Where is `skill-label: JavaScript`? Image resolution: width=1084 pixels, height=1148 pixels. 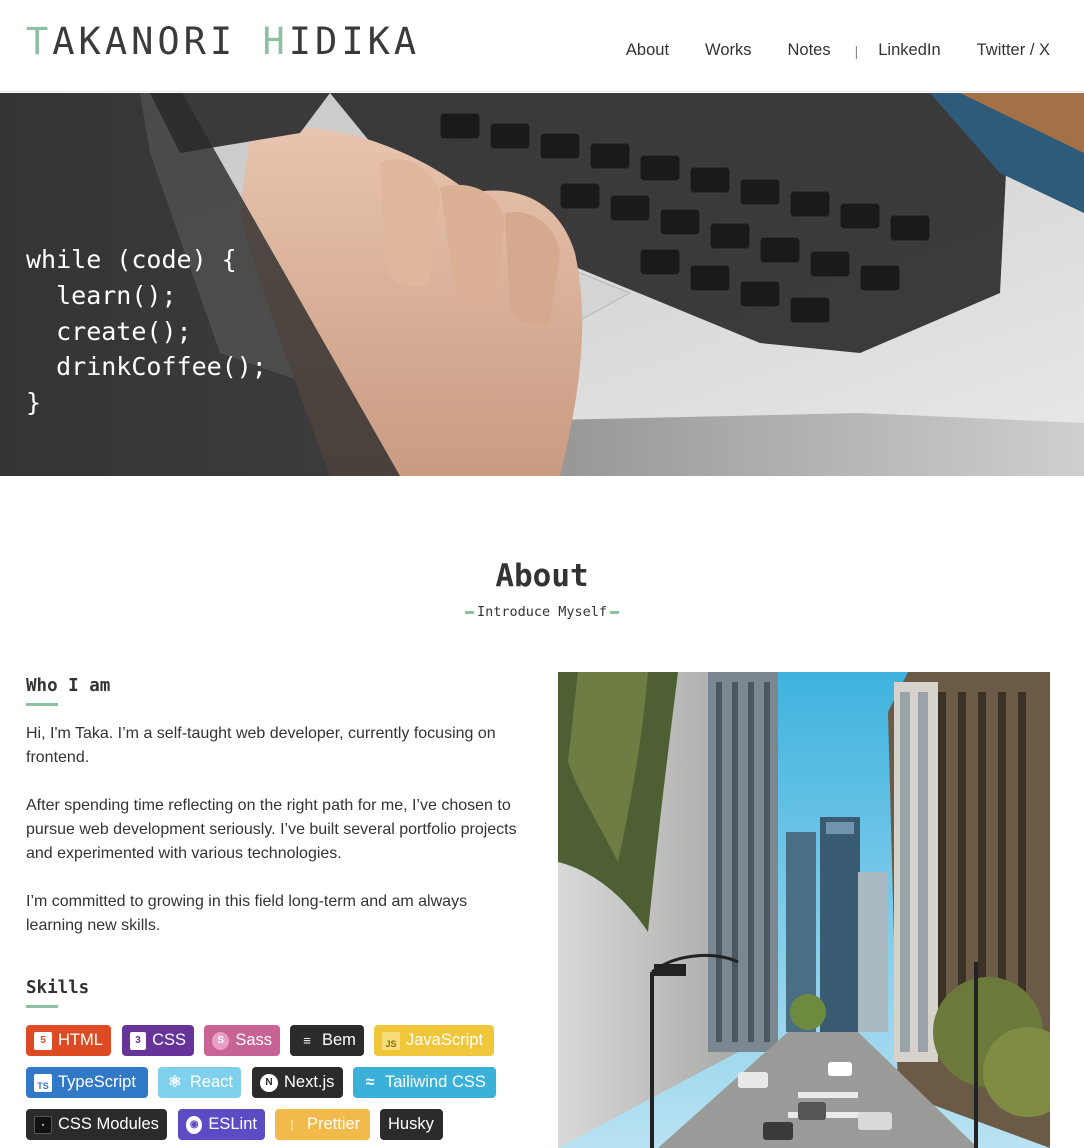
skill-label: JavaScript is located at coordinates (445, 1040).